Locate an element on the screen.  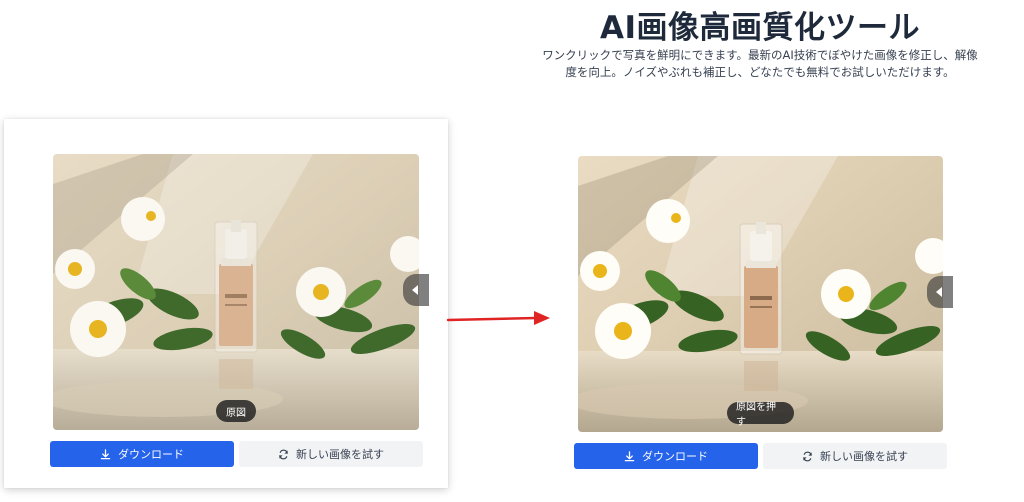
right-arrow-icon is located at coordinates (498, 318).